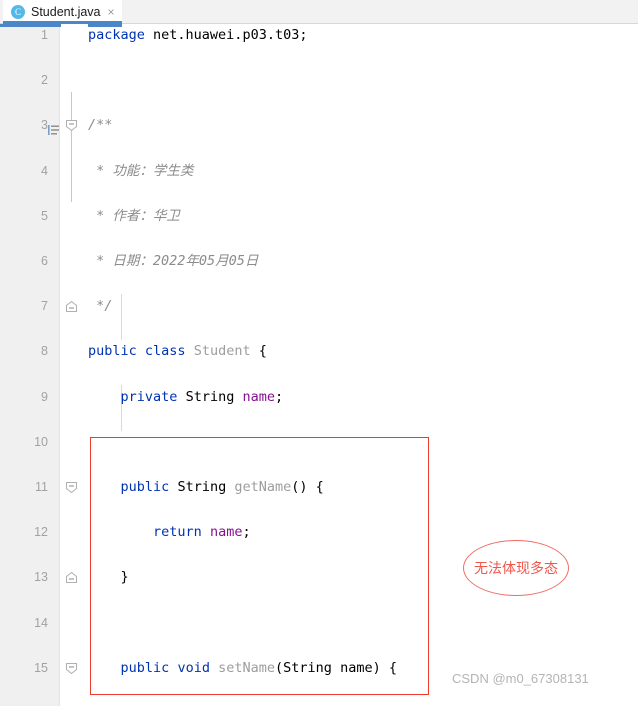 This screenshot has width=638, height=706. Describe the element at coordinates (246, 667) in the screenshot. I see `code-token: setName` at that location.